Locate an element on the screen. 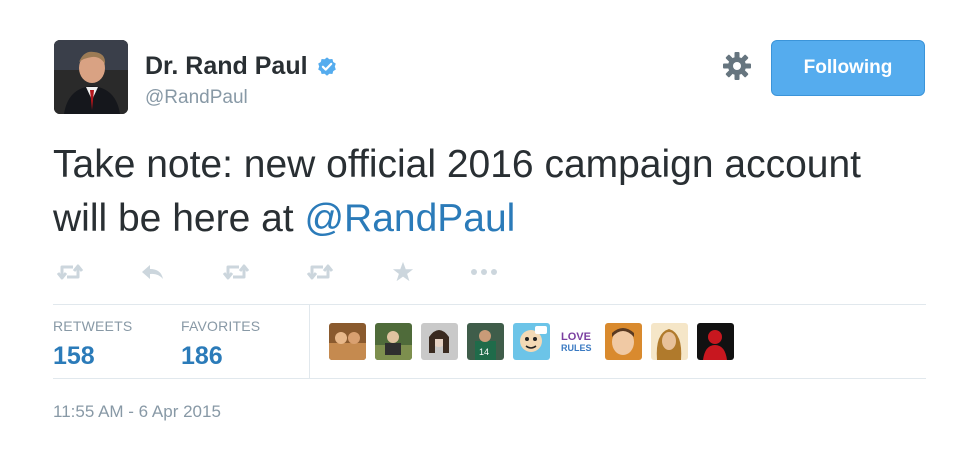  retweets-label: RETWEETS is located at coordinates (93, 326).